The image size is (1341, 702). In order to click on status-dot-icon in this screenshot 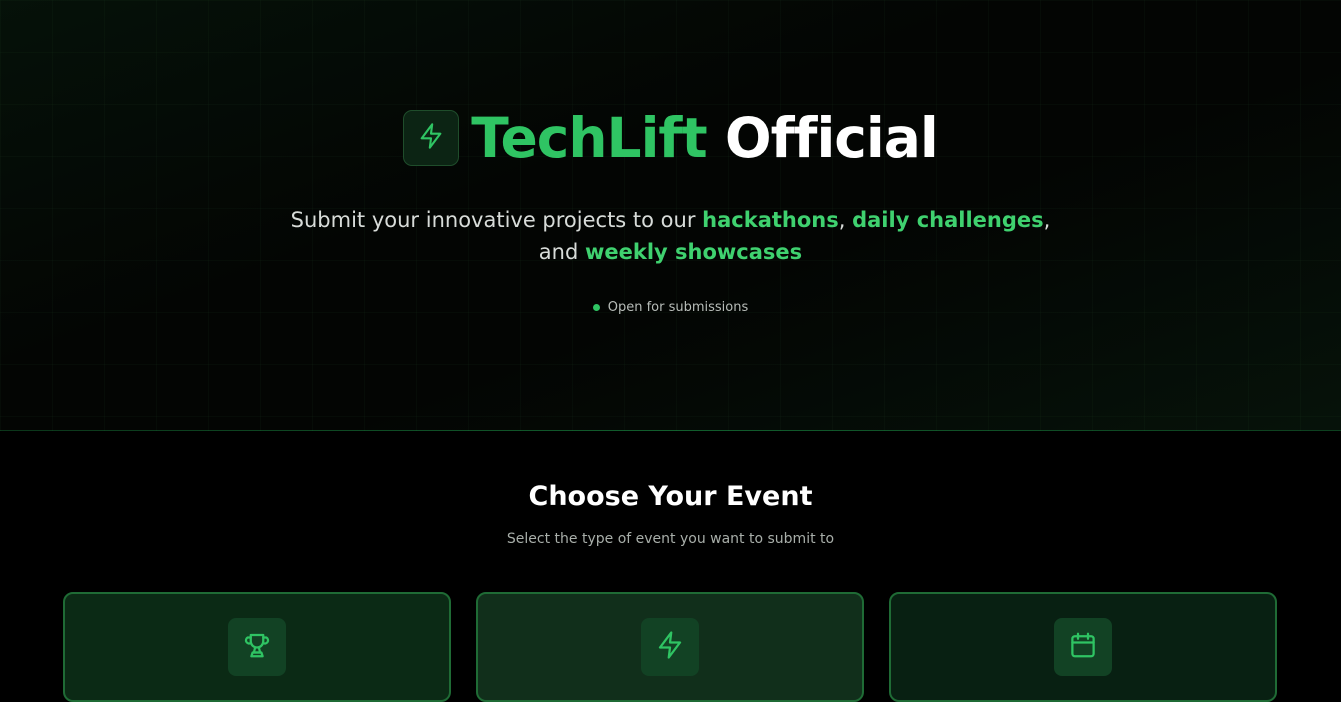, I will do `click(596, 307)`.